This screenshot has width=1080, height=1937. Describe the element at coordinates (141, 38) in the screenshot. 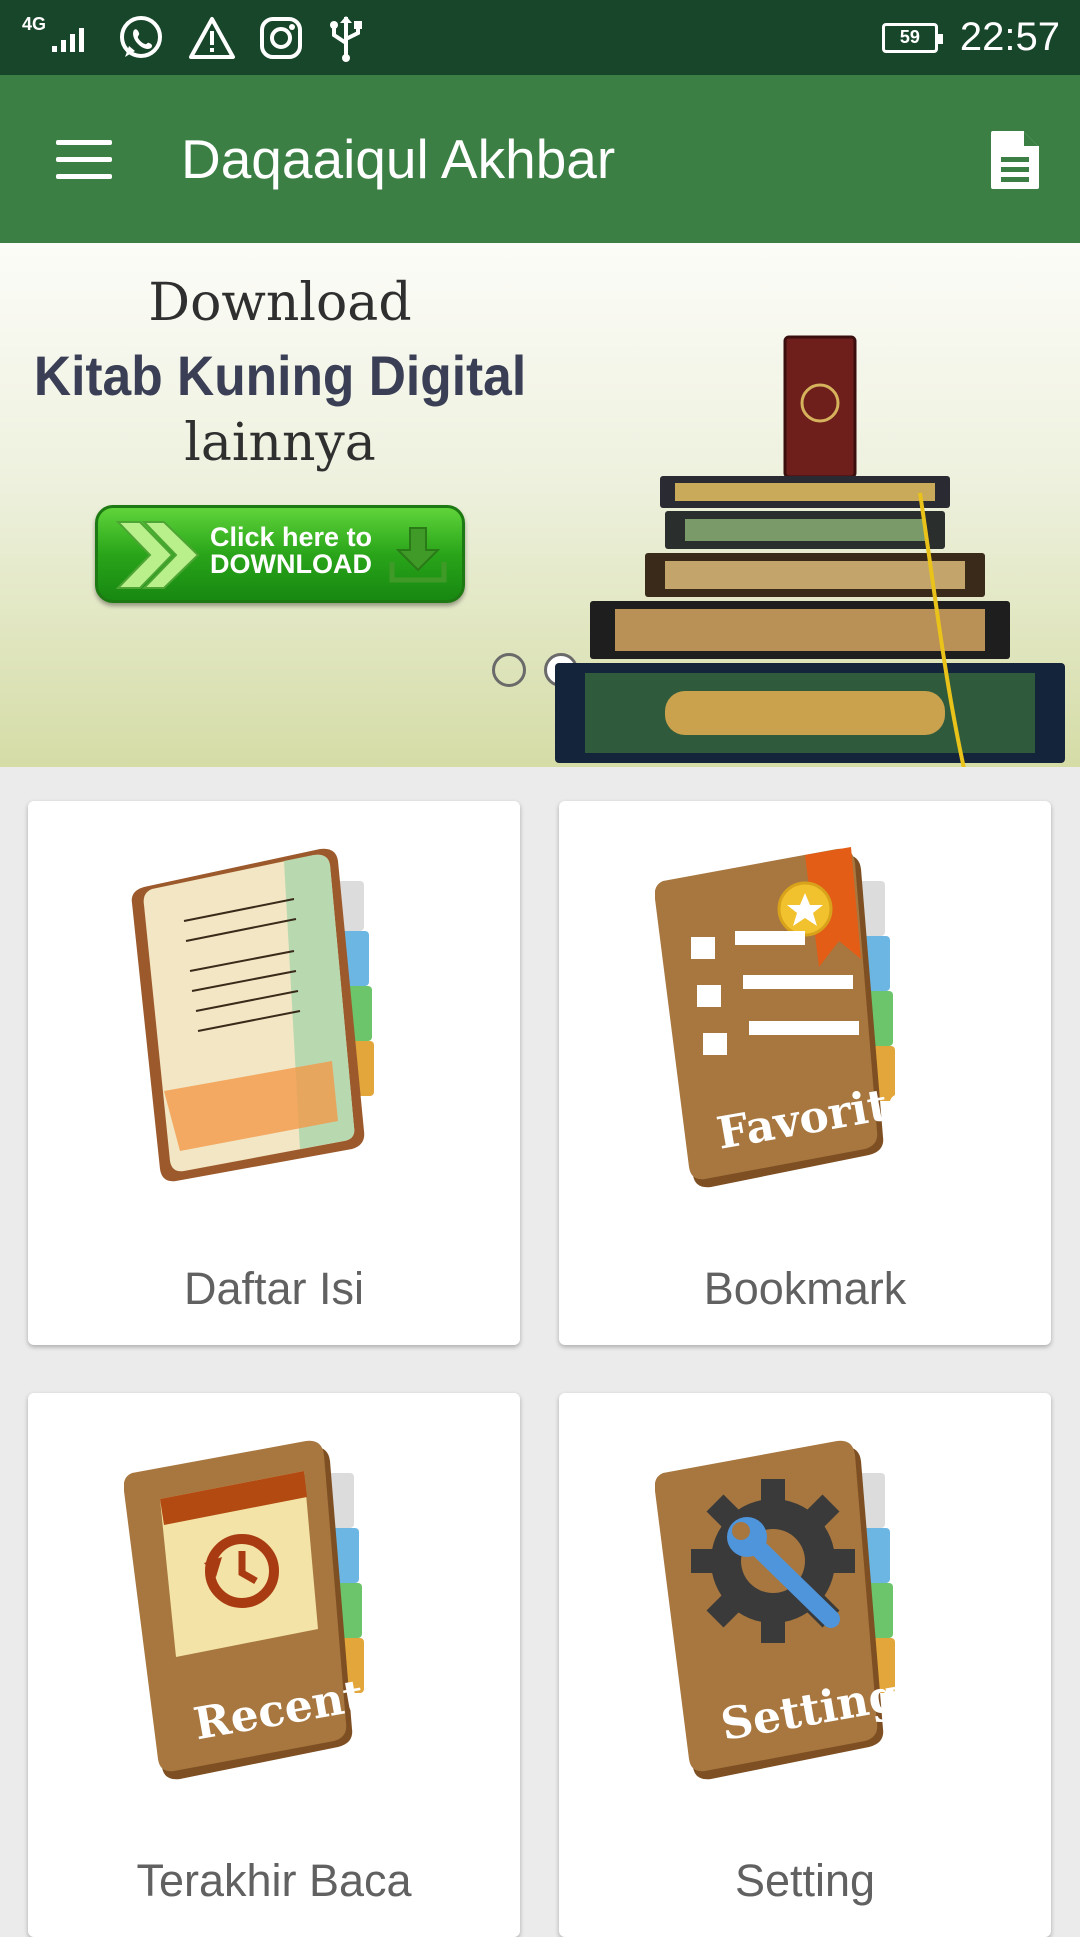

I see `whatsapp-icon` at that location.